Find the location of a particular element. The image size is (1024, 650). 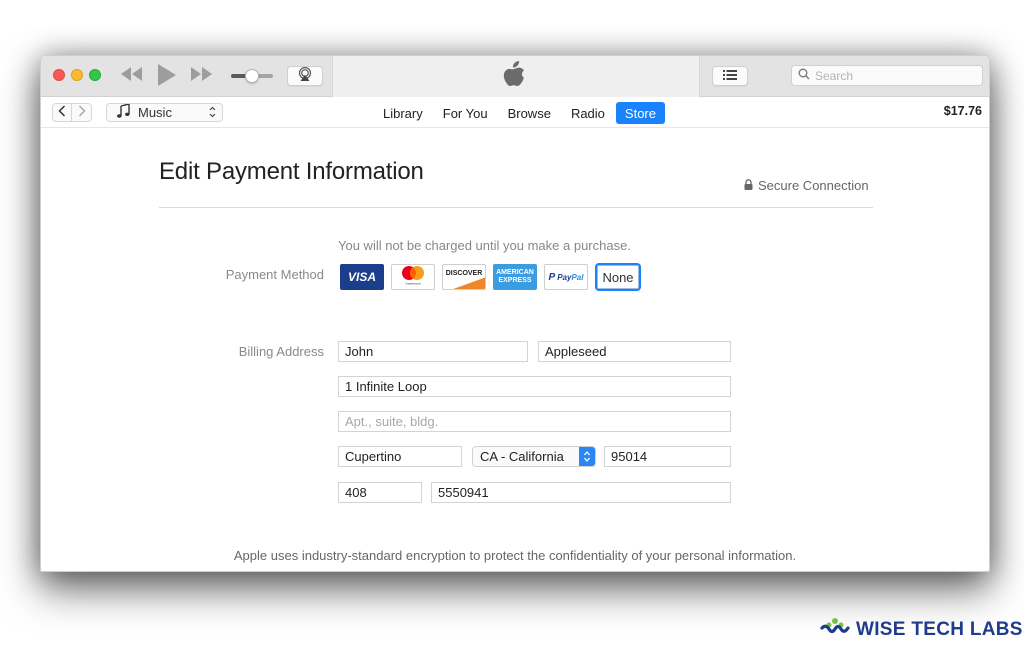

apple-logo-icon is located at coordinates (515, 77).